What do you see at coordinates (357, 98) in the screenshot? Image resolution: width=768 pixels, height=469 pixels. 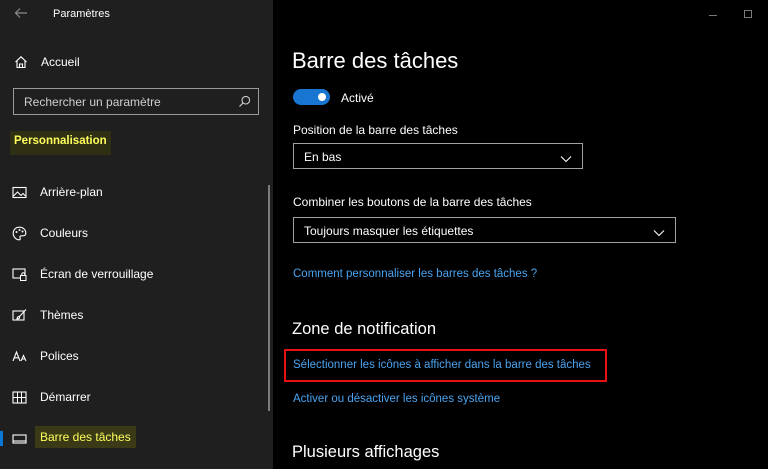 I see `toggle-label: Activé` at bounding box center [357, 98].